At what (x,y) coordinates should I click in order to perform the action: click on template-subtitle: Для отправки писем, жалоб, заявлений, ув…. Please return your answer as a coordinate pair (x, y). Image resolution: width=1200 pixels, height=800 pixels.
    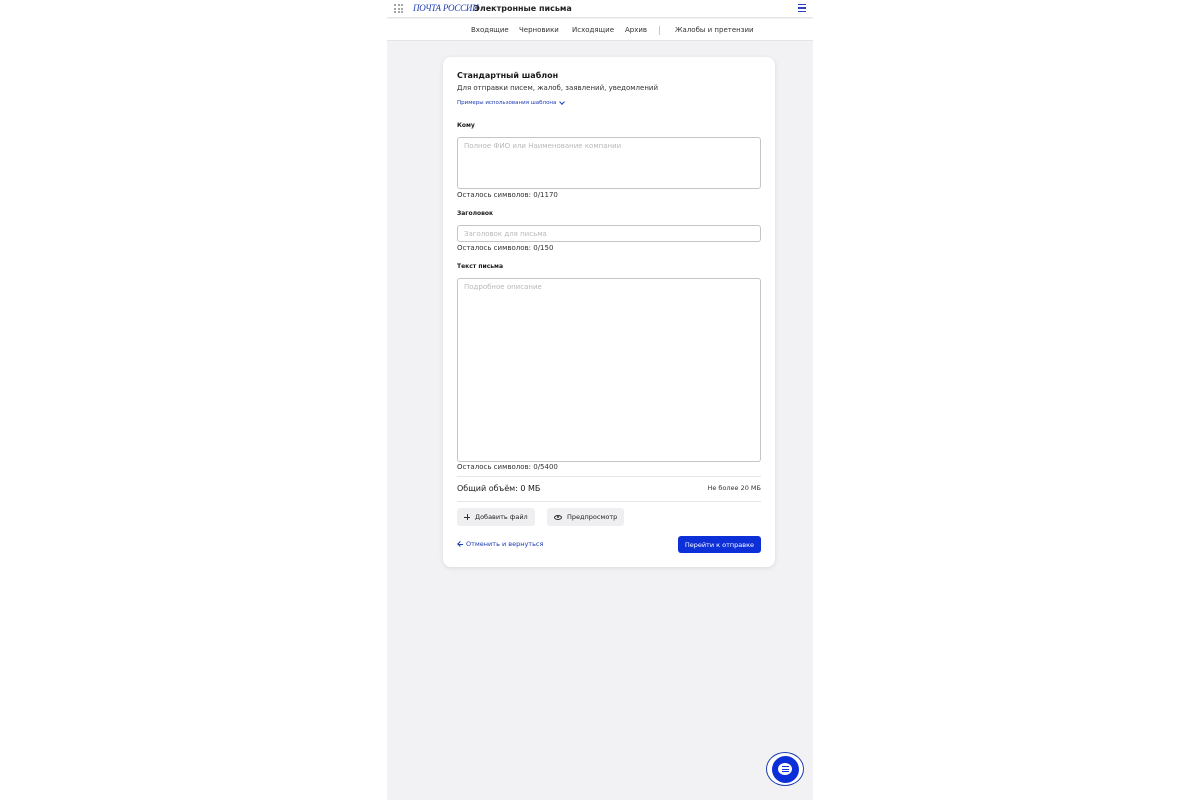
    Looking at the image, I should click on (557, 88).